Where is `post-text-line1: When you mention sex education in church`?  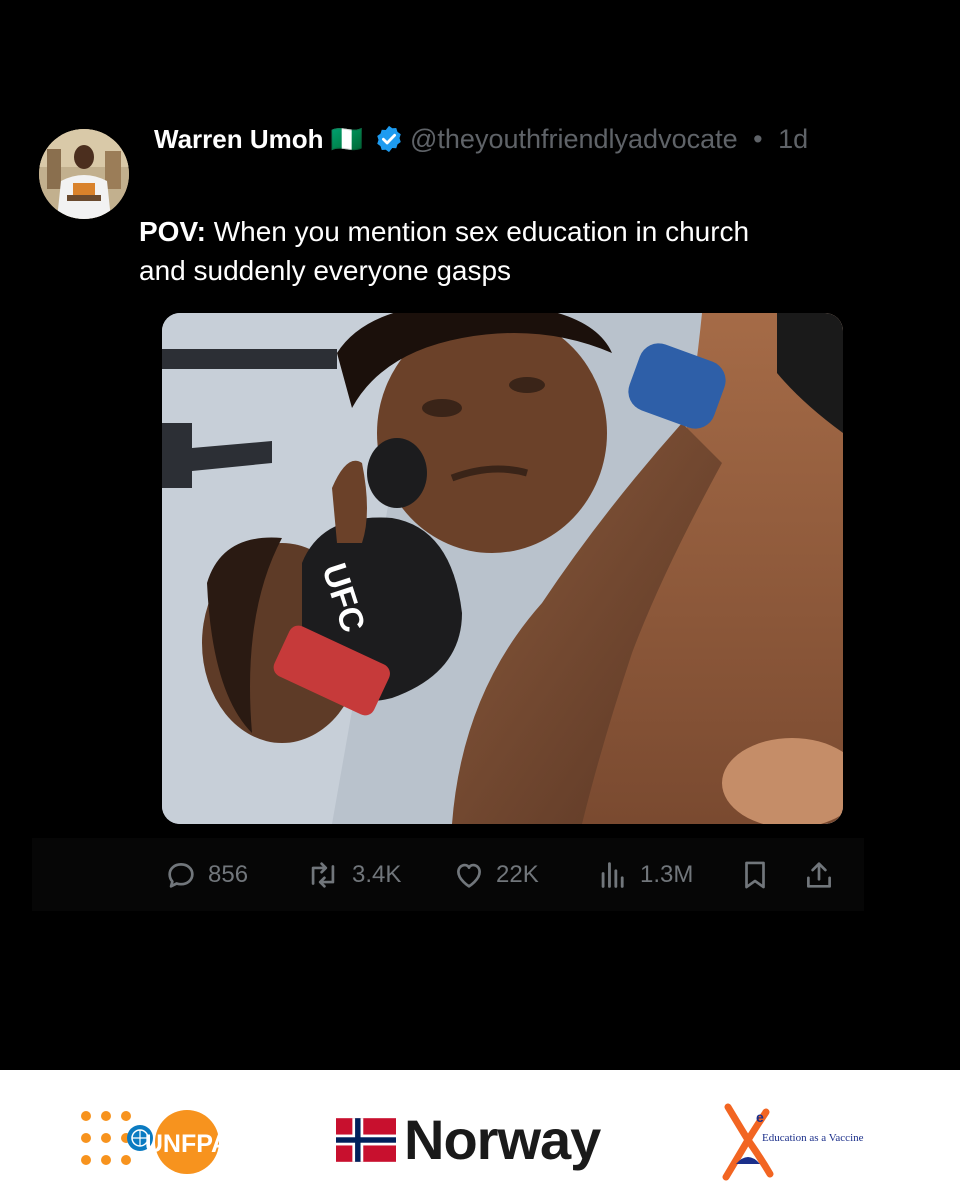 post-text-line1: When you mention sex education in church is located at coordinates (477, 231).